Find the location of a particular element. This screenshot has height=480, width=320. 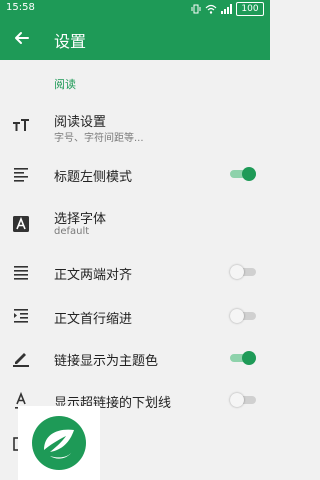

status-icons: 100 is located at coordinates (227, 9).